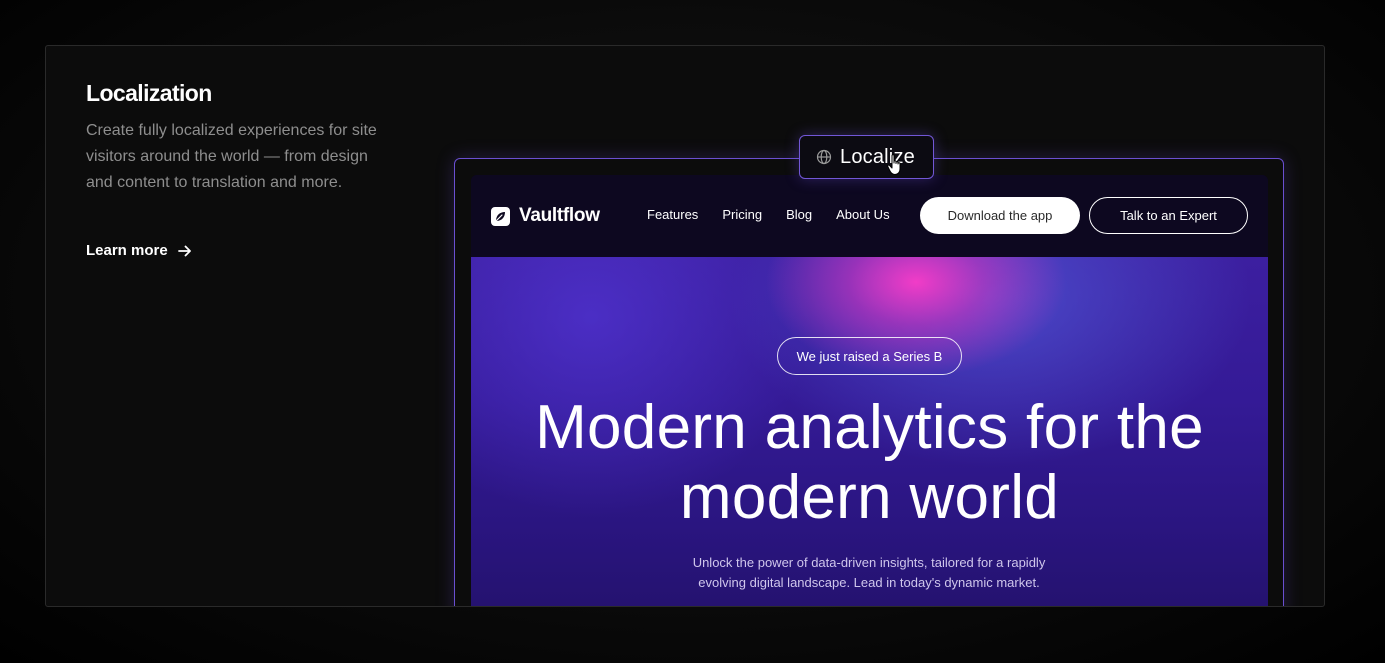  I want to click on hero-title-line-2: modern world, so click(869, 497).